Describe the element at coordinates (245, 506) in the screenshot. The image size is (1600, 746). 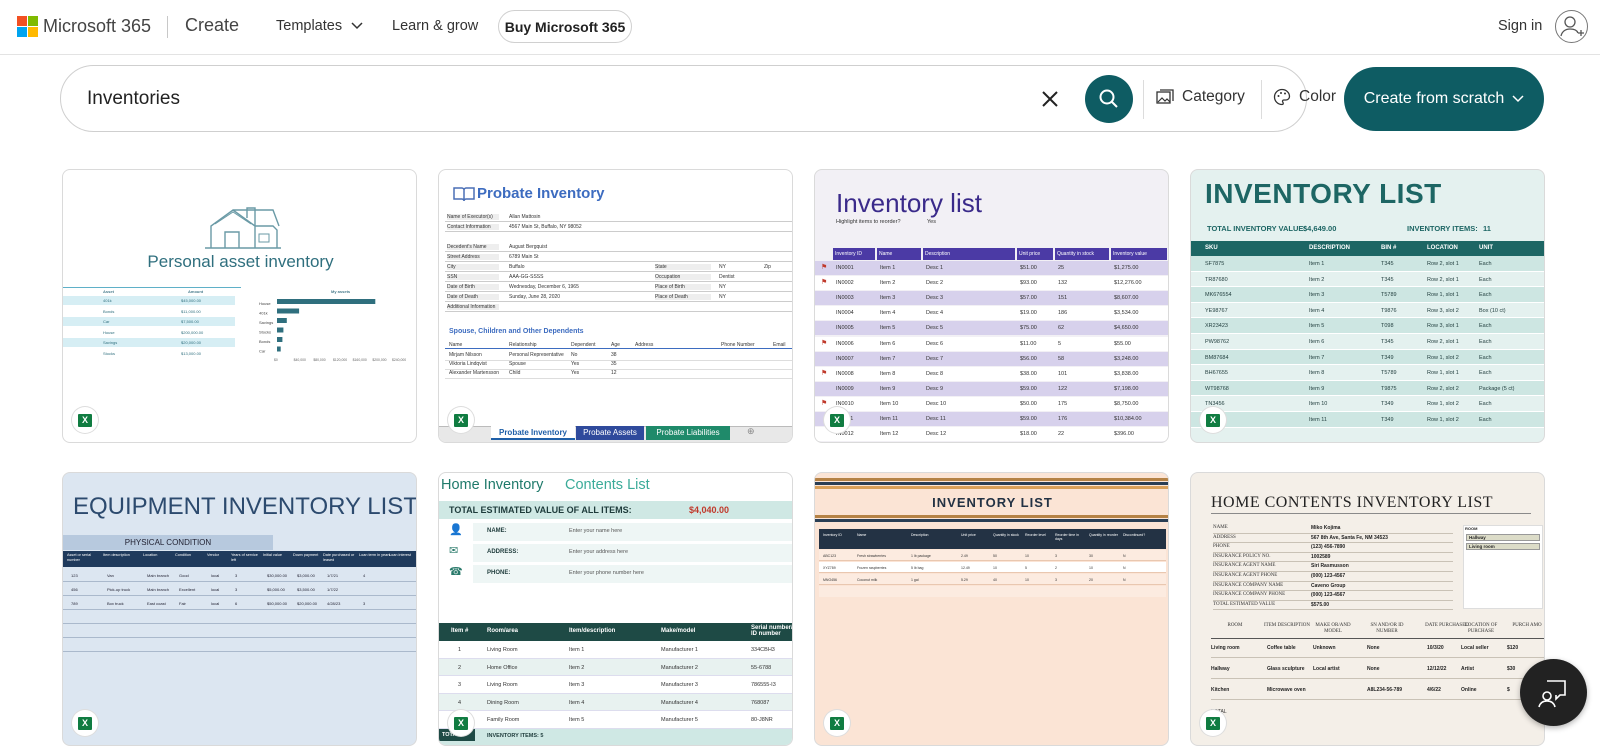
I see `card-title: EQUIPMENT INVENTORY LIST` at that location.